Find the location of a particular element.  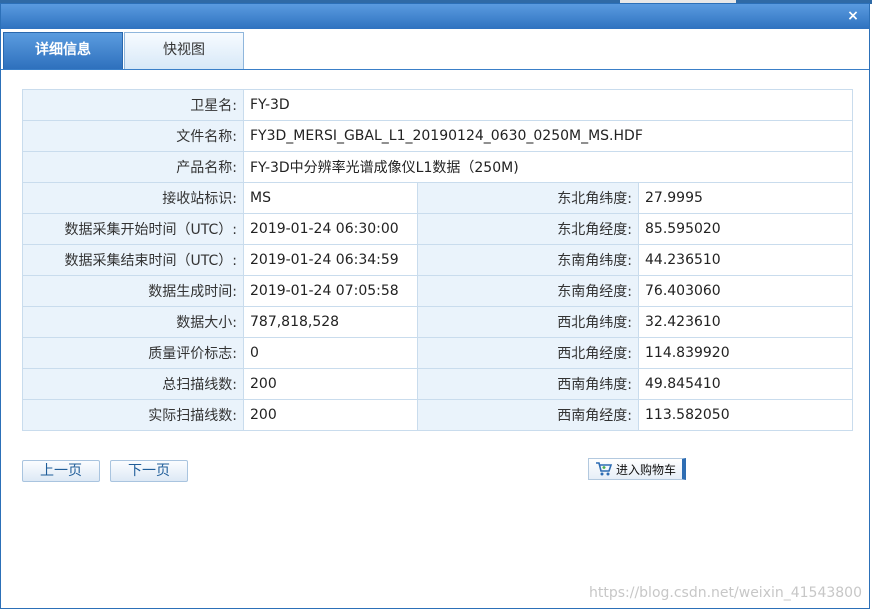

field-label: 东北角纬度: is located at coordinates (528, 198).